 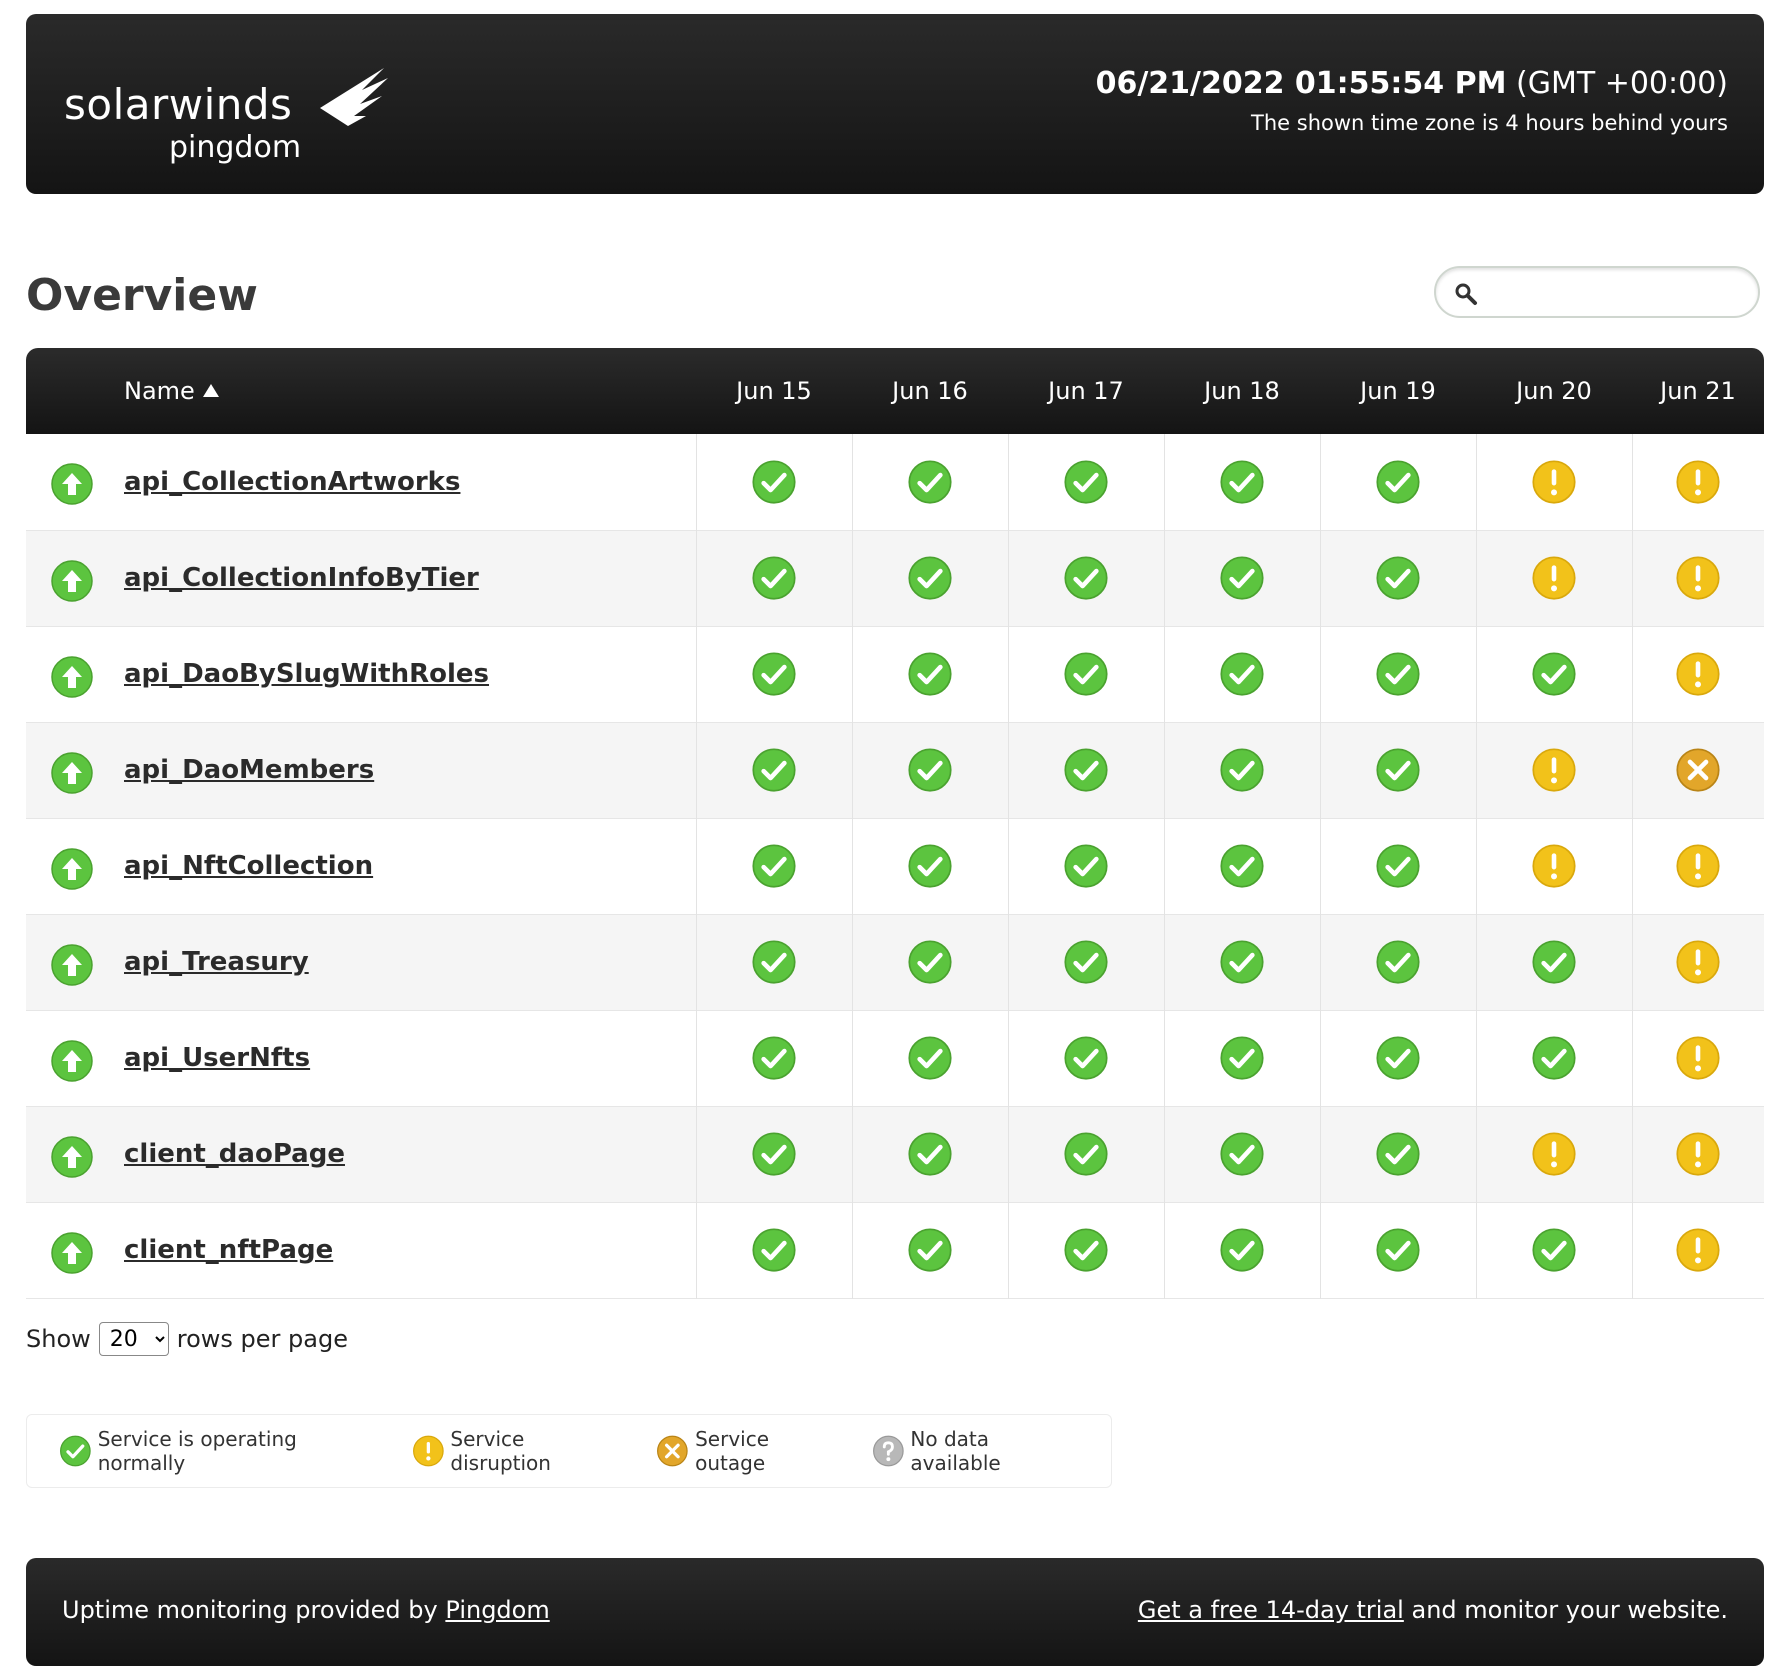 I want to click on check-name-cell: api_CollectionArtworks, so click(x=361, y=482).